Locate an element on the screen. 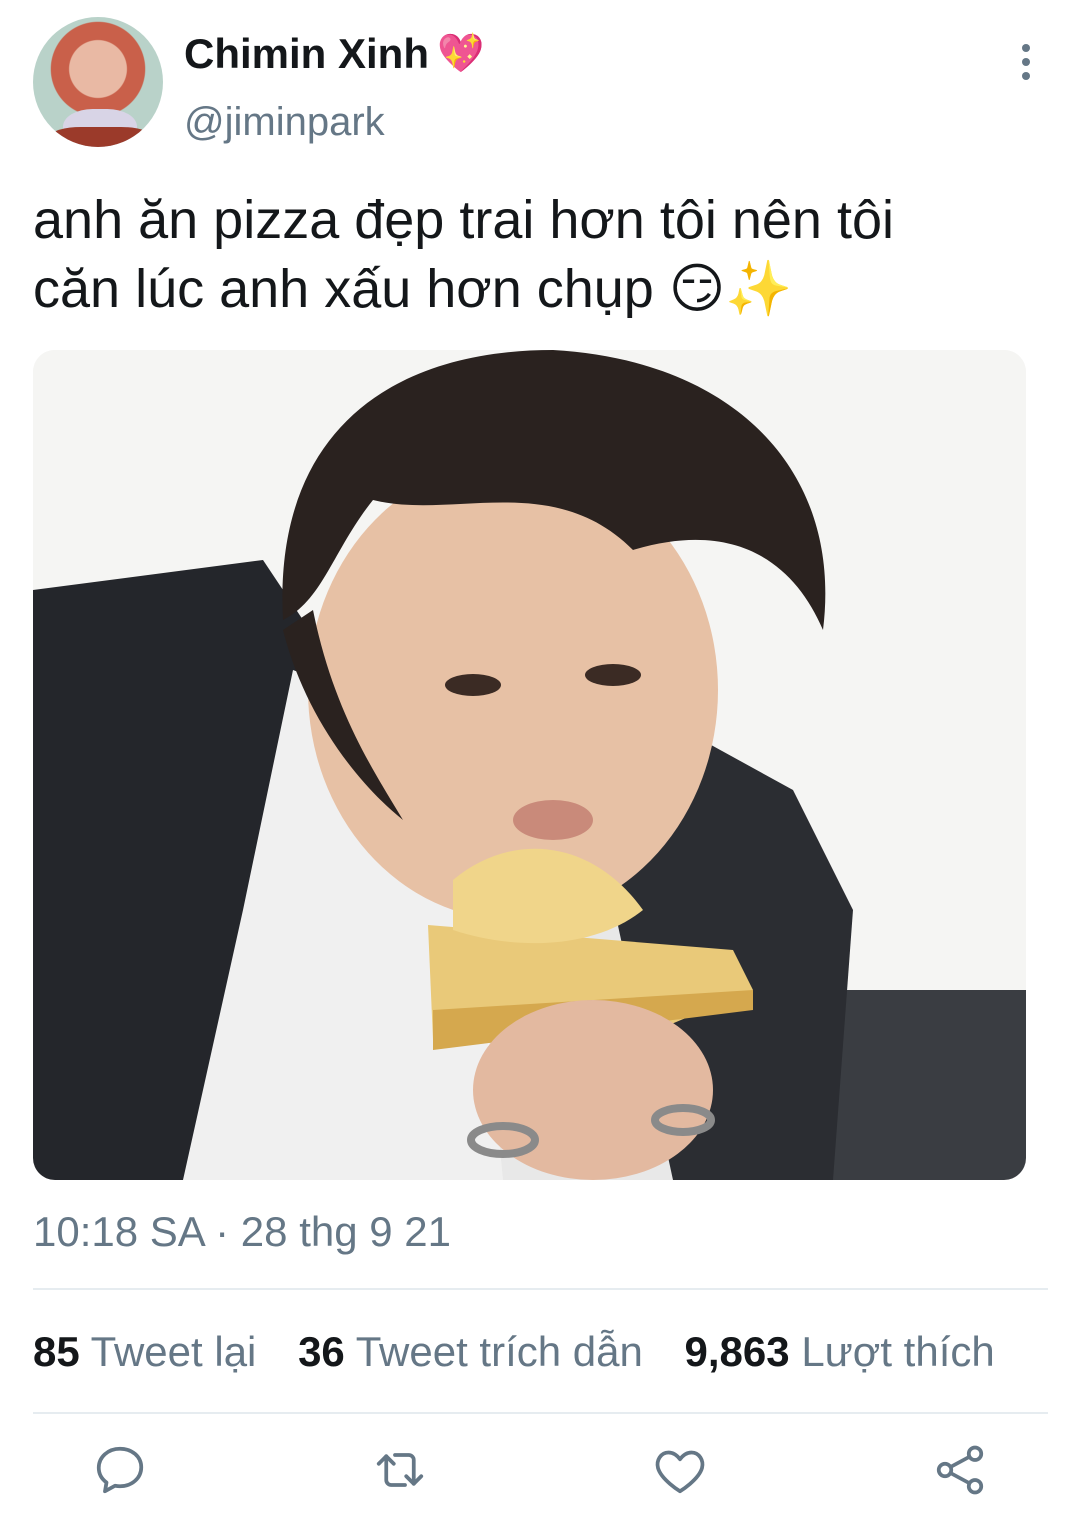 The image size is (1080, 1540). retweets-count: 85 is located at coordinates (56, 1351).